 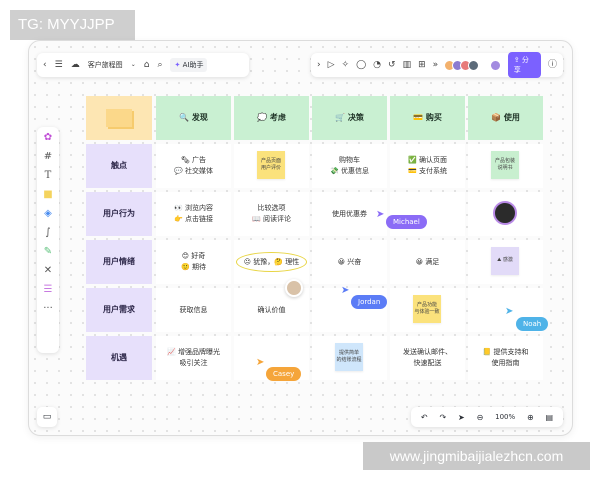 I want to click on zoom-controls: ↶ ↷ ➤ ⊖ 100% ⊕ ▤, so click(x=487, y=417).